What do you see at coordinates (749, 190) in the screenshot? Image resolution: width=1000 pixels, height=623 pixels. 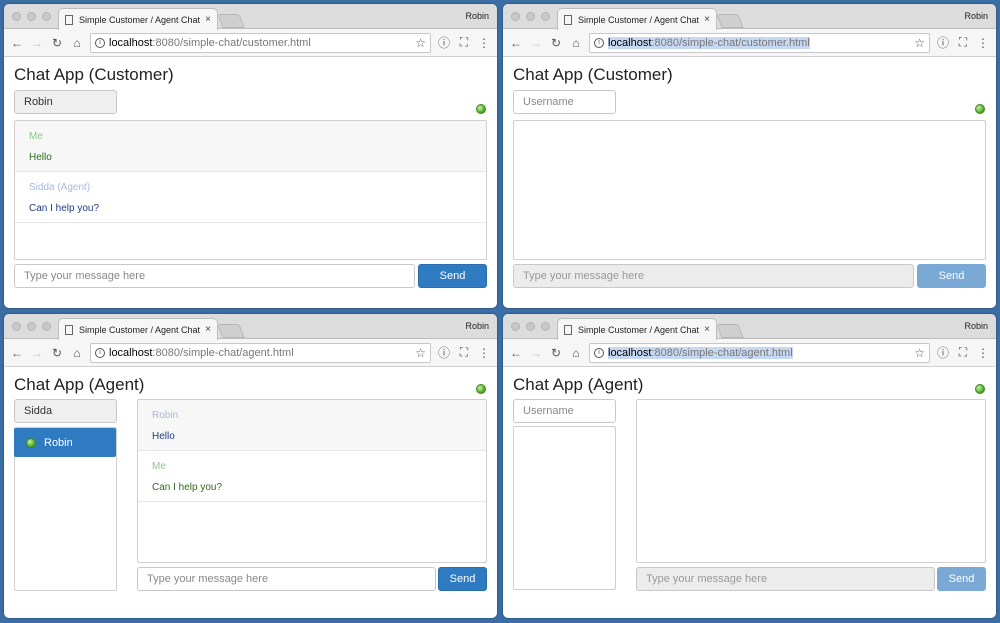 I see `message-list` at bounding box center [749, 190].